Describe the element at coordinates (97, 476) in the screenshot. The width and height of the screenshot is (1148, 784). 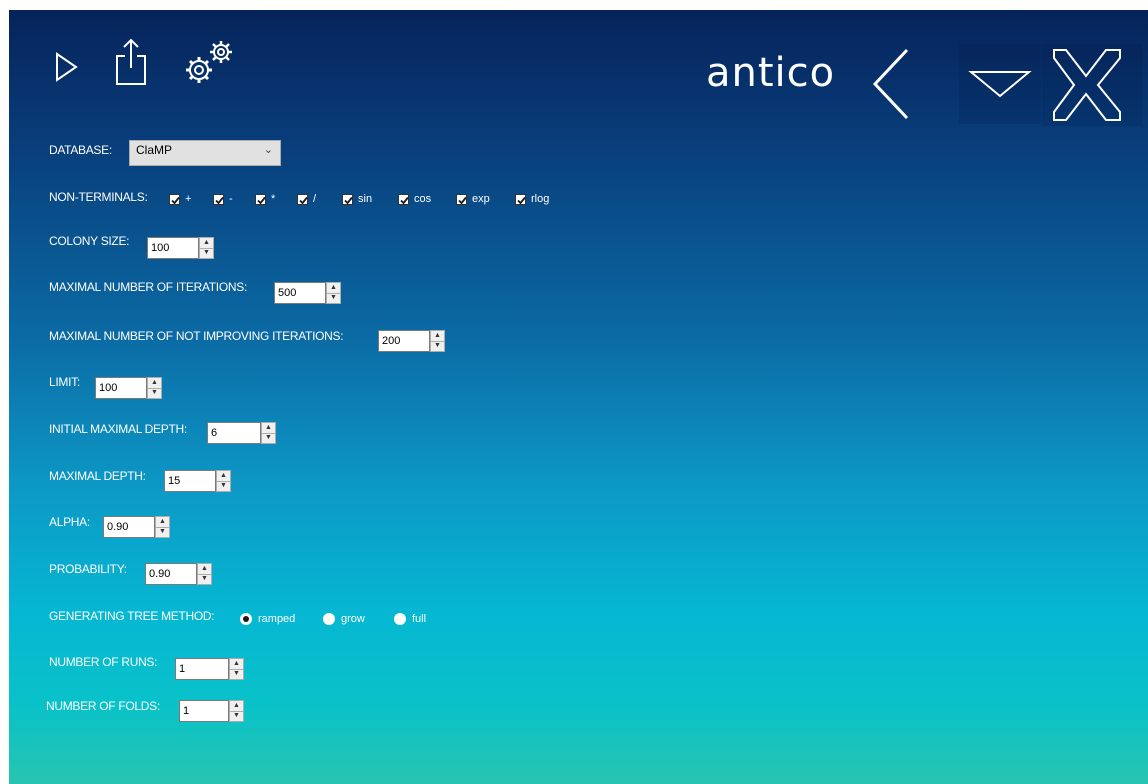
I see `max-depth-label: MAXIMAL DEPTH:` at that location.